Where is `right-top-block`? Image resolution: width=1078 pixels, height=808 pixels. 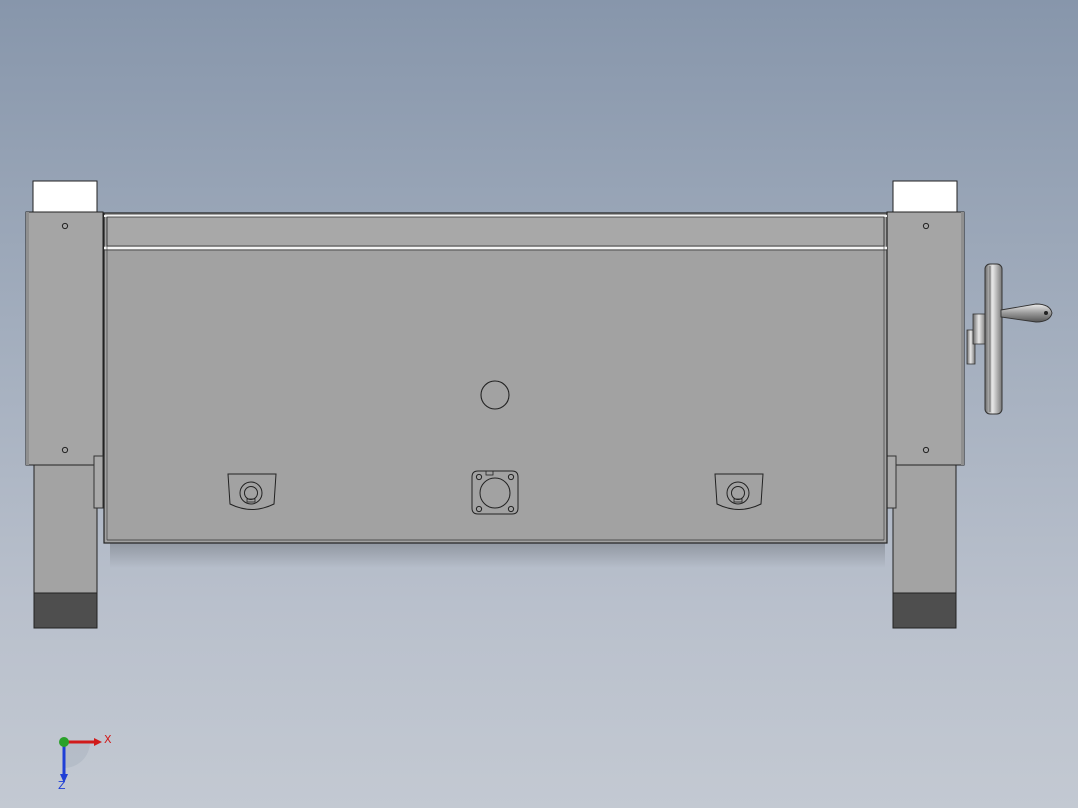
right-top-block is located at coordinates (925, 197).